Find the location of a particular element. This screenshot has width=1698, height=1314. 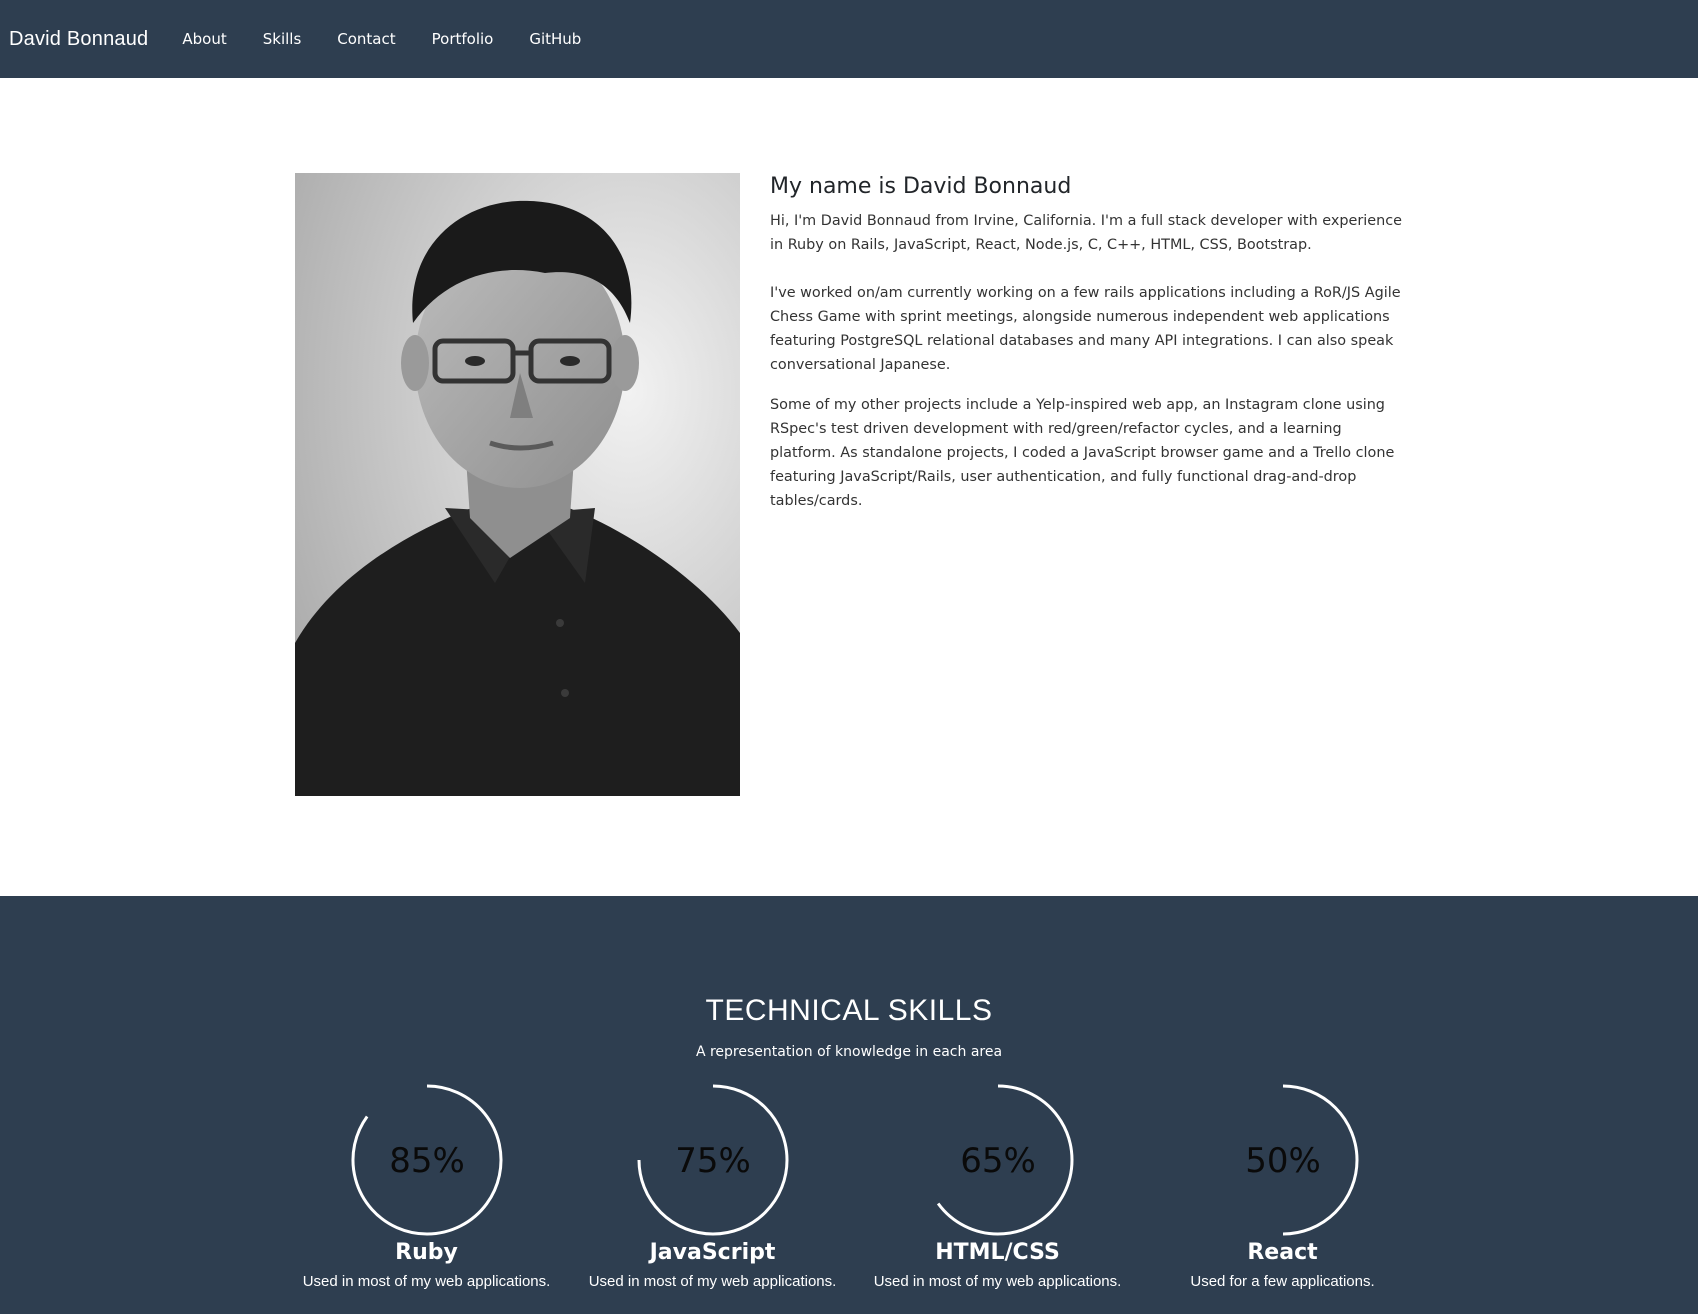

skill-percent: 50% is located at coordinates (1283, 1161).